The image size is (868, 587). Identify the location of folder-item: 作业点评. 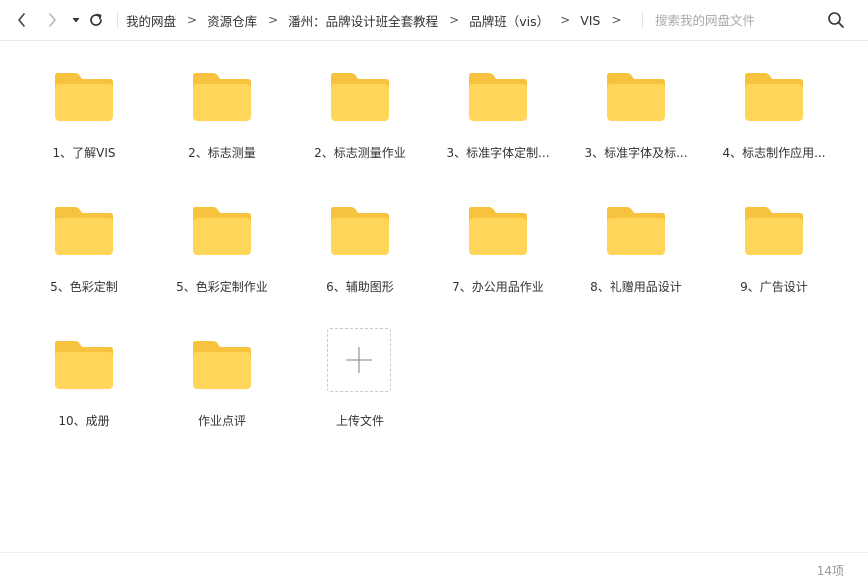
(222, 388).